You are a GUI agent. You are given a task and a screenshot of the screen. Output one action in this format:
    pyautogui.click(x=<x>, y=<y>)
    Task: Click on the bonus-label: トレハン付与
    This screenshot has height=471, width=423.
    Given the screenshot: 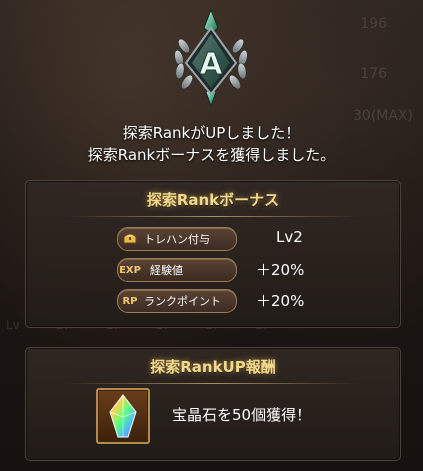 What is the action you would take?
    pyautogui.click(x=177, y=239)
    